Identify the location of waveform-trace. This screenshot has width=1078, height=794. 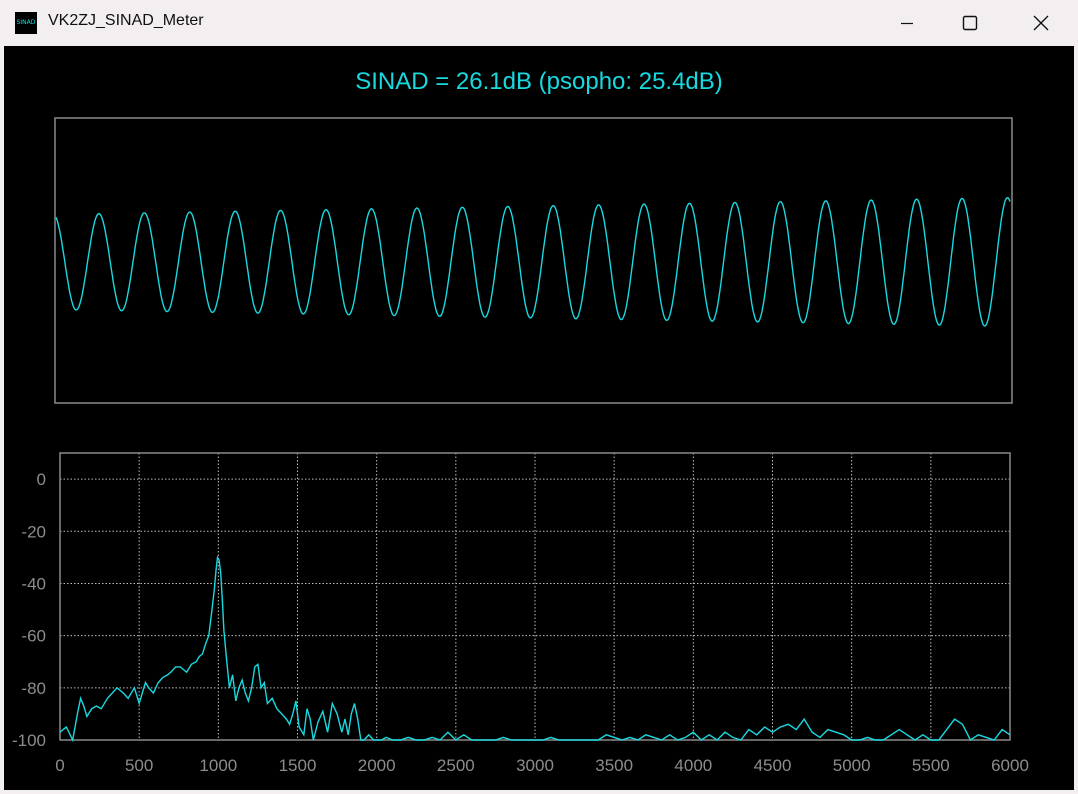
(533, 261).